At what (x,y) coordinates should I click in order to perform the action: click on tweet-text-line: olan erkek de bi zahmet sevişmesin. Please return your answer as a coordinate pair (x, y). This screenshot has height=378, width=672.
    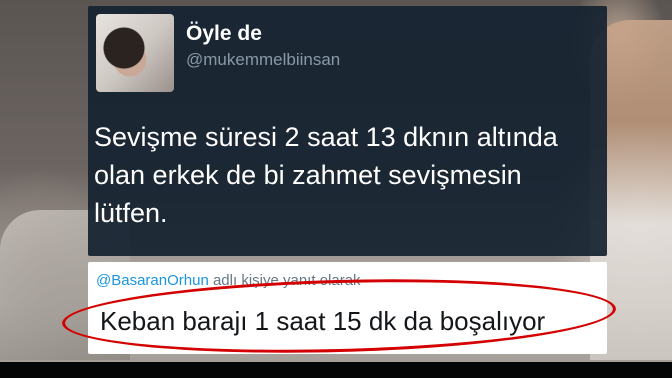
    Looking at the image, I should click on (308, 175).